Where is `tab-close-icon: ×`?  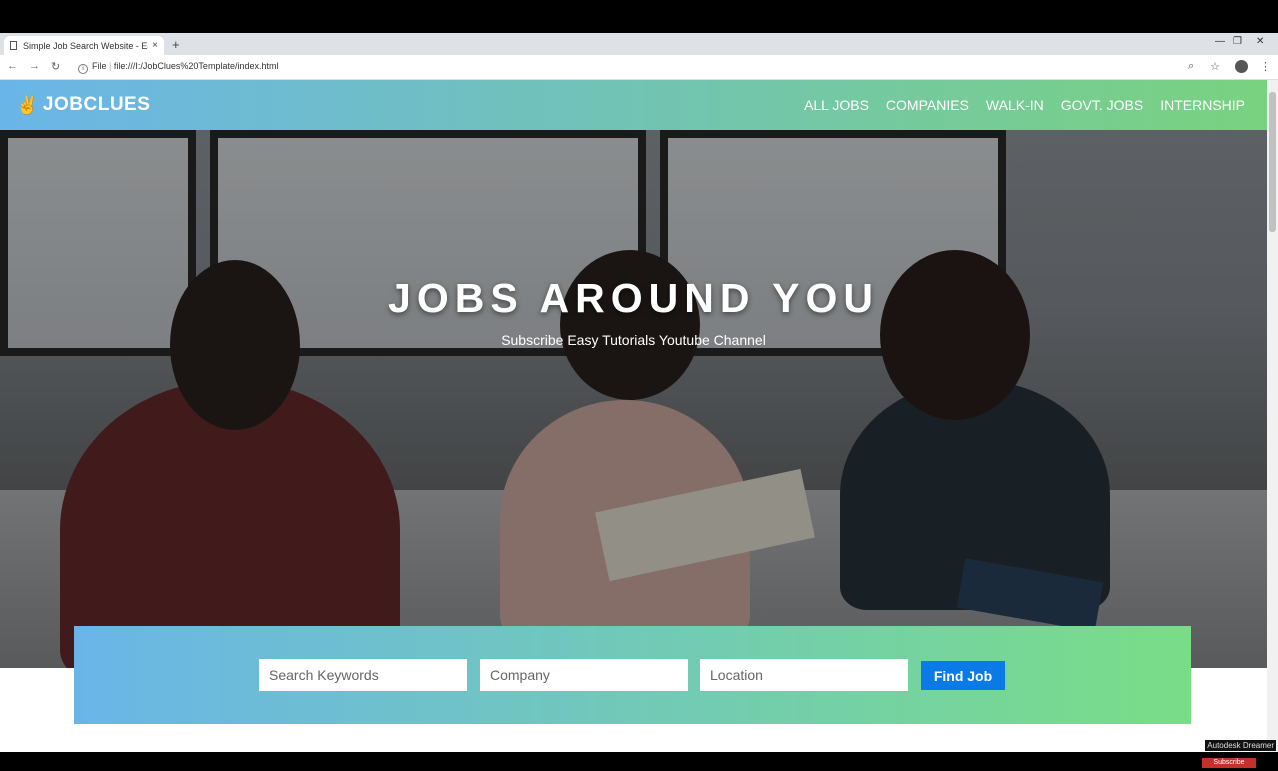
tab-close-icon: × is located at coordinates (155, 45).